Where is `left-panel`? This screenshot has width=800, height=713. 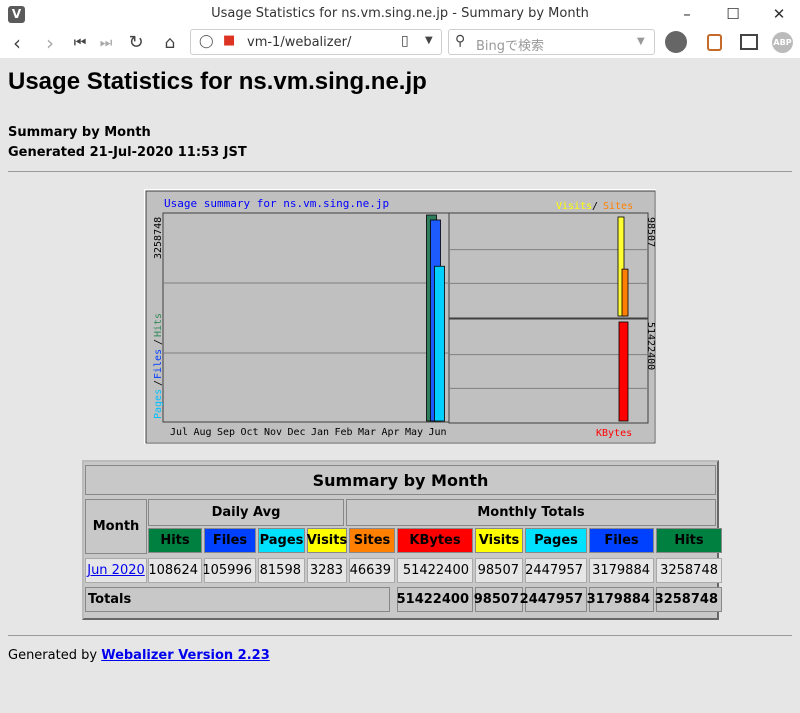 left-panel is located at coordinates (306, 317).